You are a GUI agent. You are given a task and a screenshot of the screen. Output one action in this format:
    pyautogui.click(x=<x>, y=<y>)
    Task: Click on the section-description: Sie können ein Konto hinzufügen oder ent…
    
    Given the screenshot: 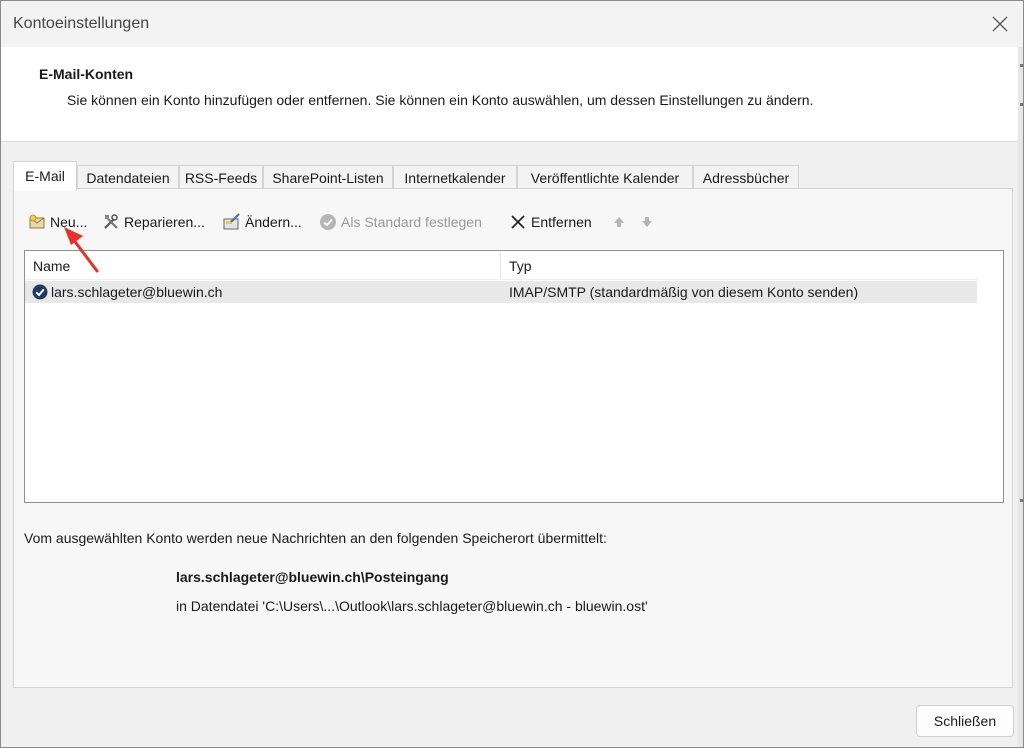 What is the action you would take?
    pyautogui.click(x=440, y=100)
    